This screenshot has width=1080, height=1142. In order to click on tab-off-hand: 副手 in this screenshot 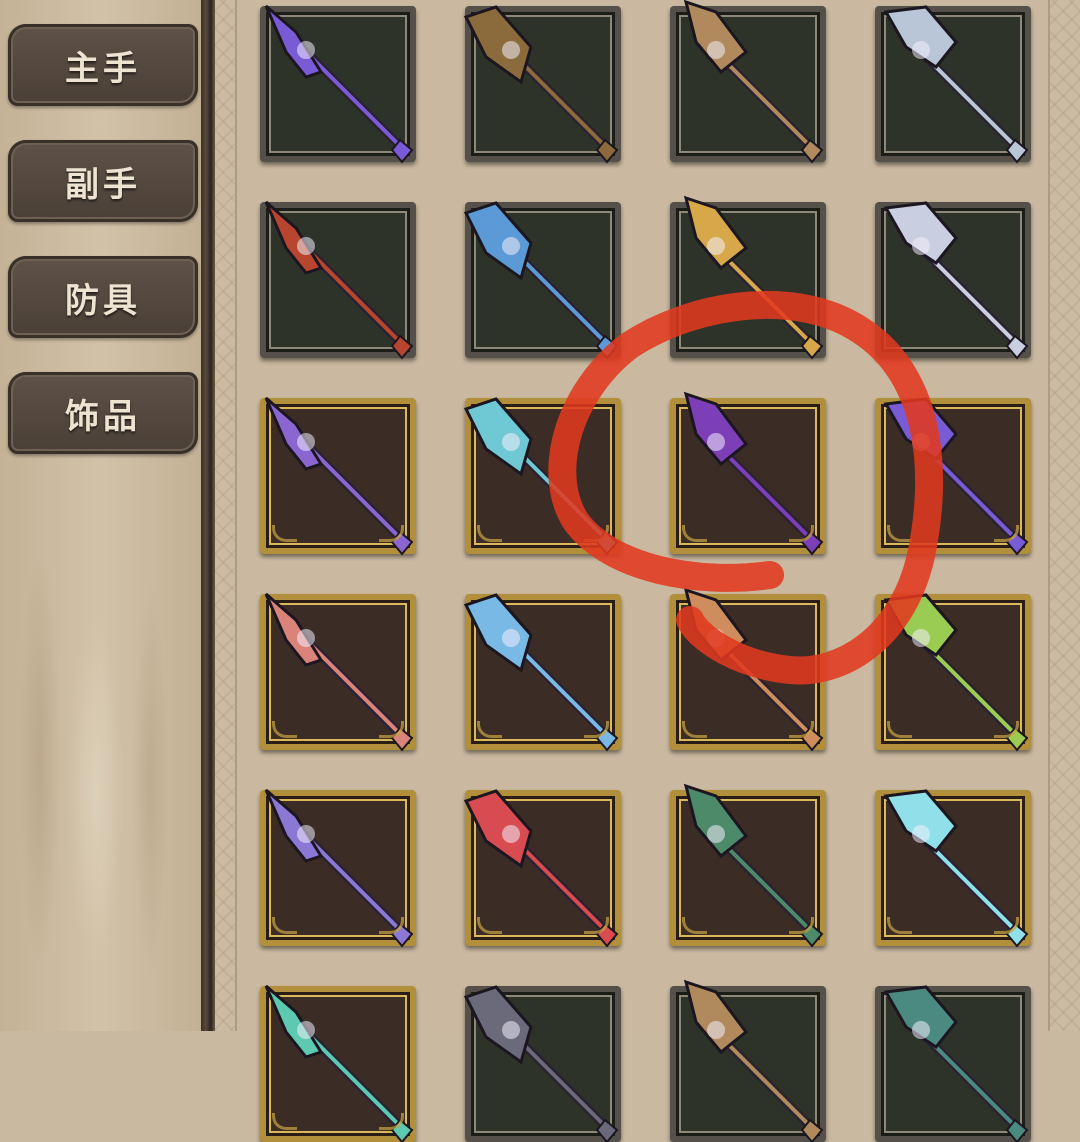, I will do `click(103, 181)`.